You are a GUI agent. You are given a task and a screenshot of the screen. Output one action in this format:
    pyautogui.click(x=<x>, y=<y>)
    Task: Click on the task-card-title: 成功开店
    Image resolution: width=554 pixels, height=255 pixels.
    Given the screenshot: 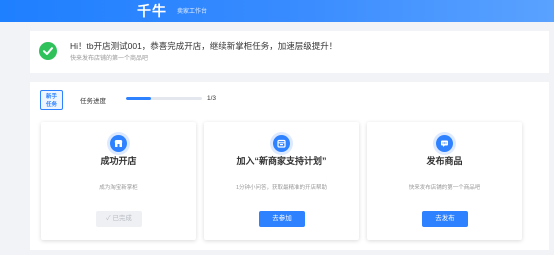 What is the action you would take?
    pyautogui.click(x=118, y=161)
    